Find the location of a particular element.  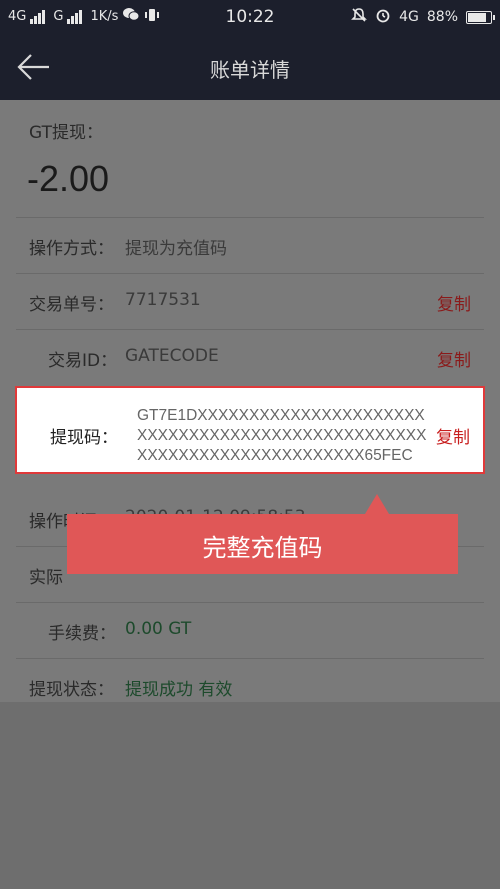

row-value: 0.00 GT is located at coordinates (158, 629).